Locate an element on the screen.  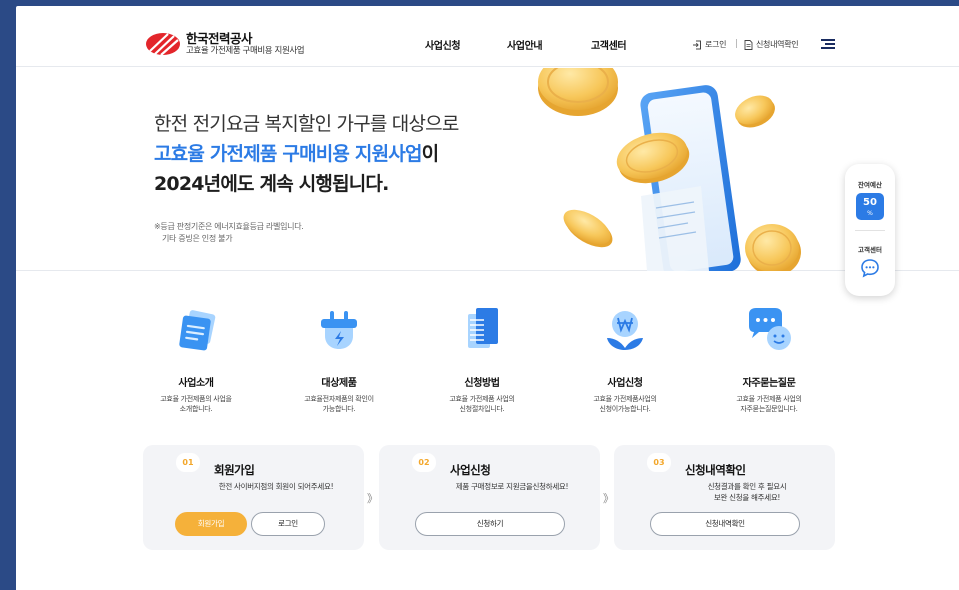
logo-subtitle: 고효율 가전제품 구매비용 지원사업 is located at coordinates (245, 50).